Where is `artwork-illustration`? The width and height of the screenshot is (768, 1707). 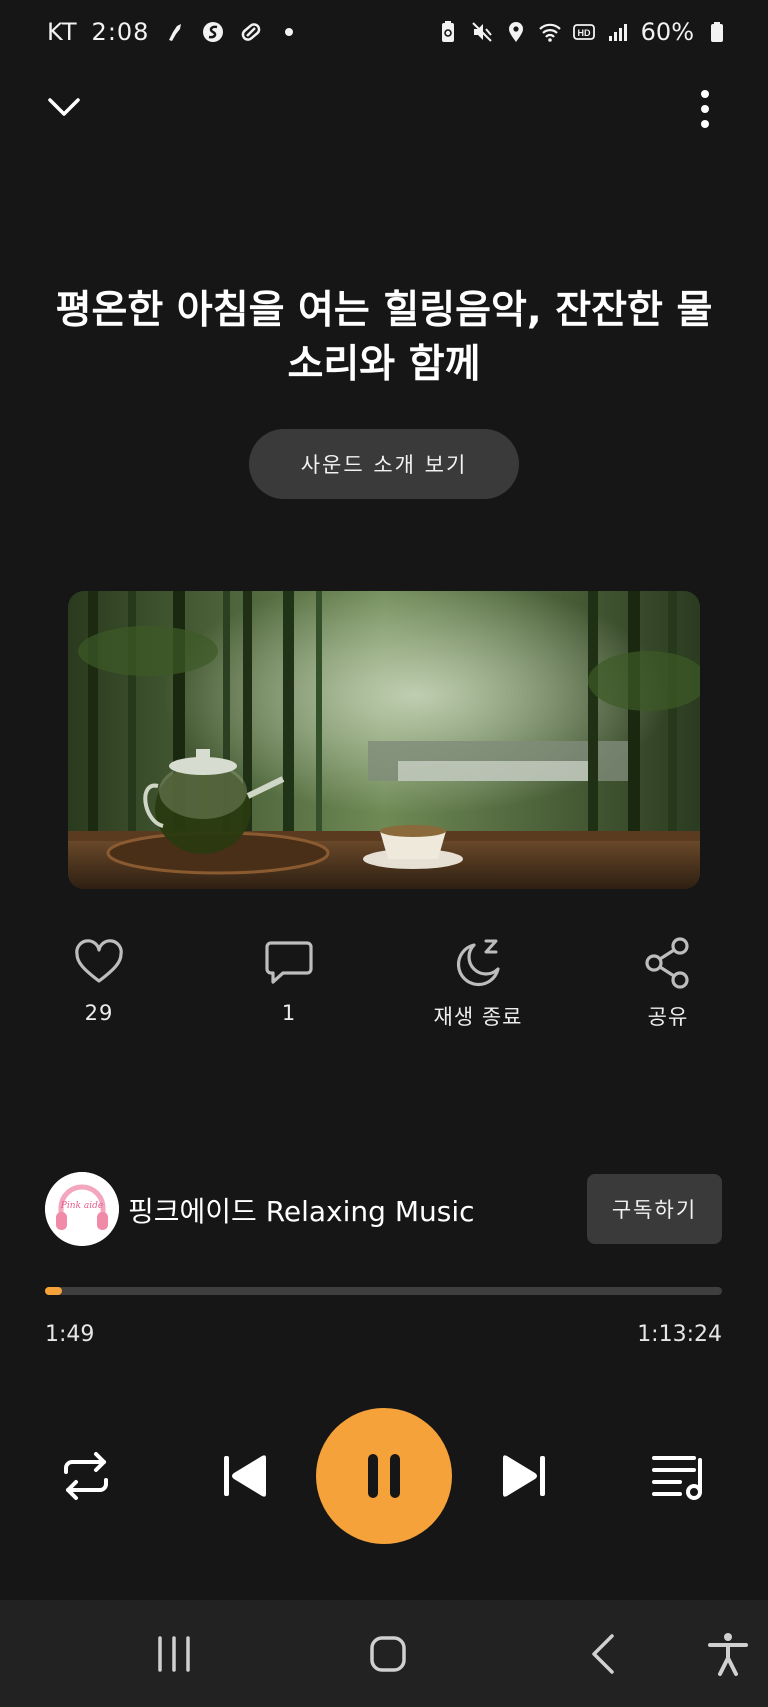 artwork-illustration is located at coordinates (384, 740).